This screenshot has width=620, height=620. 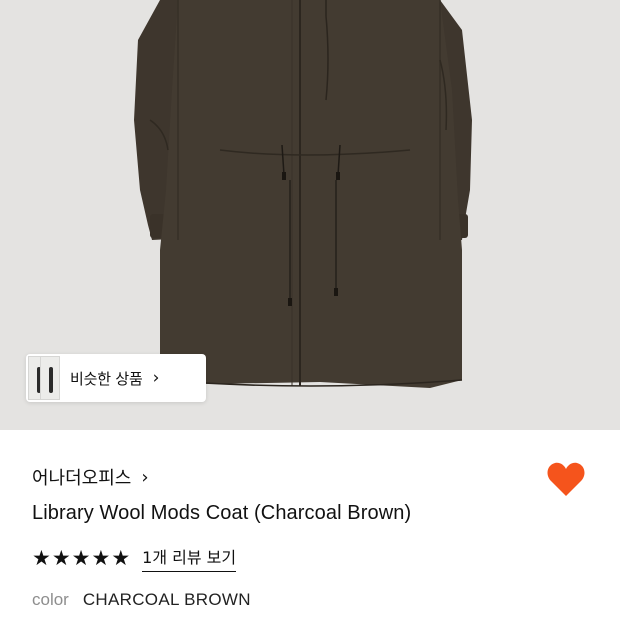 I want to click on color-option: color CHARCOAL BROWN, so click(x=141, y=600).